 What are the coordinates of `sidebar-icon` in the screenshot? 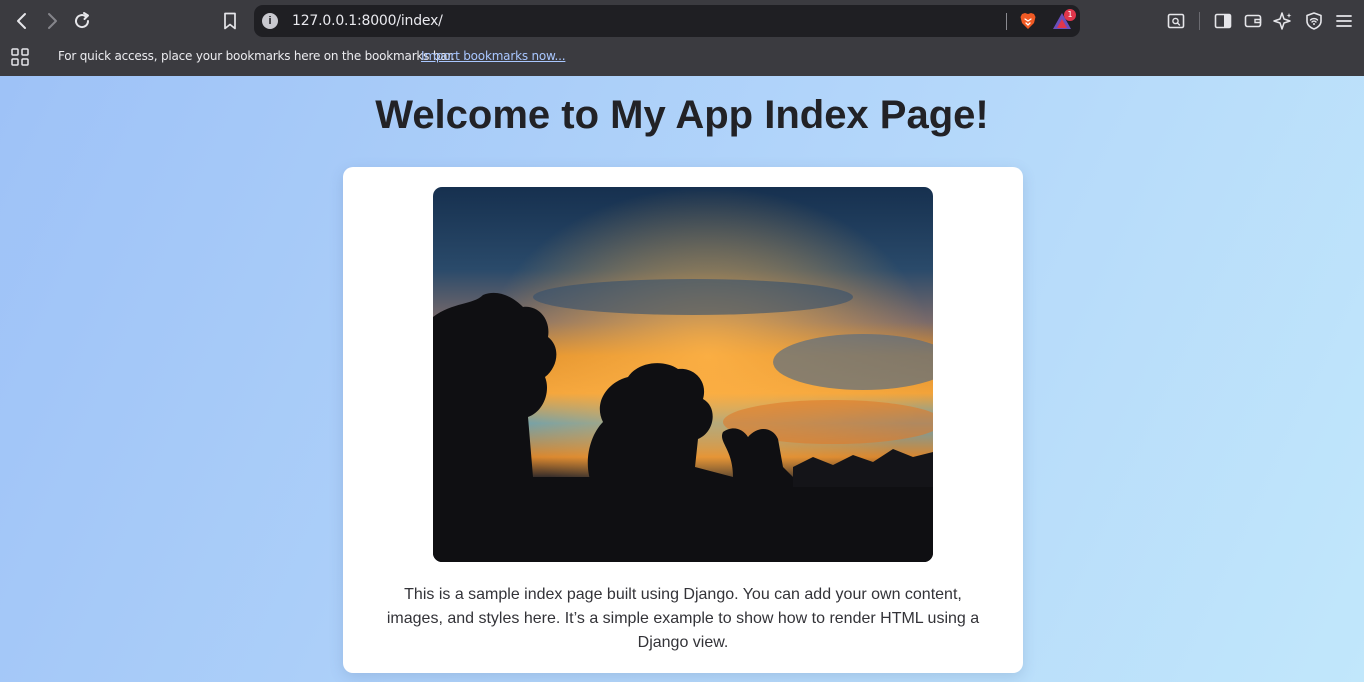 It's located at (1223, 21).